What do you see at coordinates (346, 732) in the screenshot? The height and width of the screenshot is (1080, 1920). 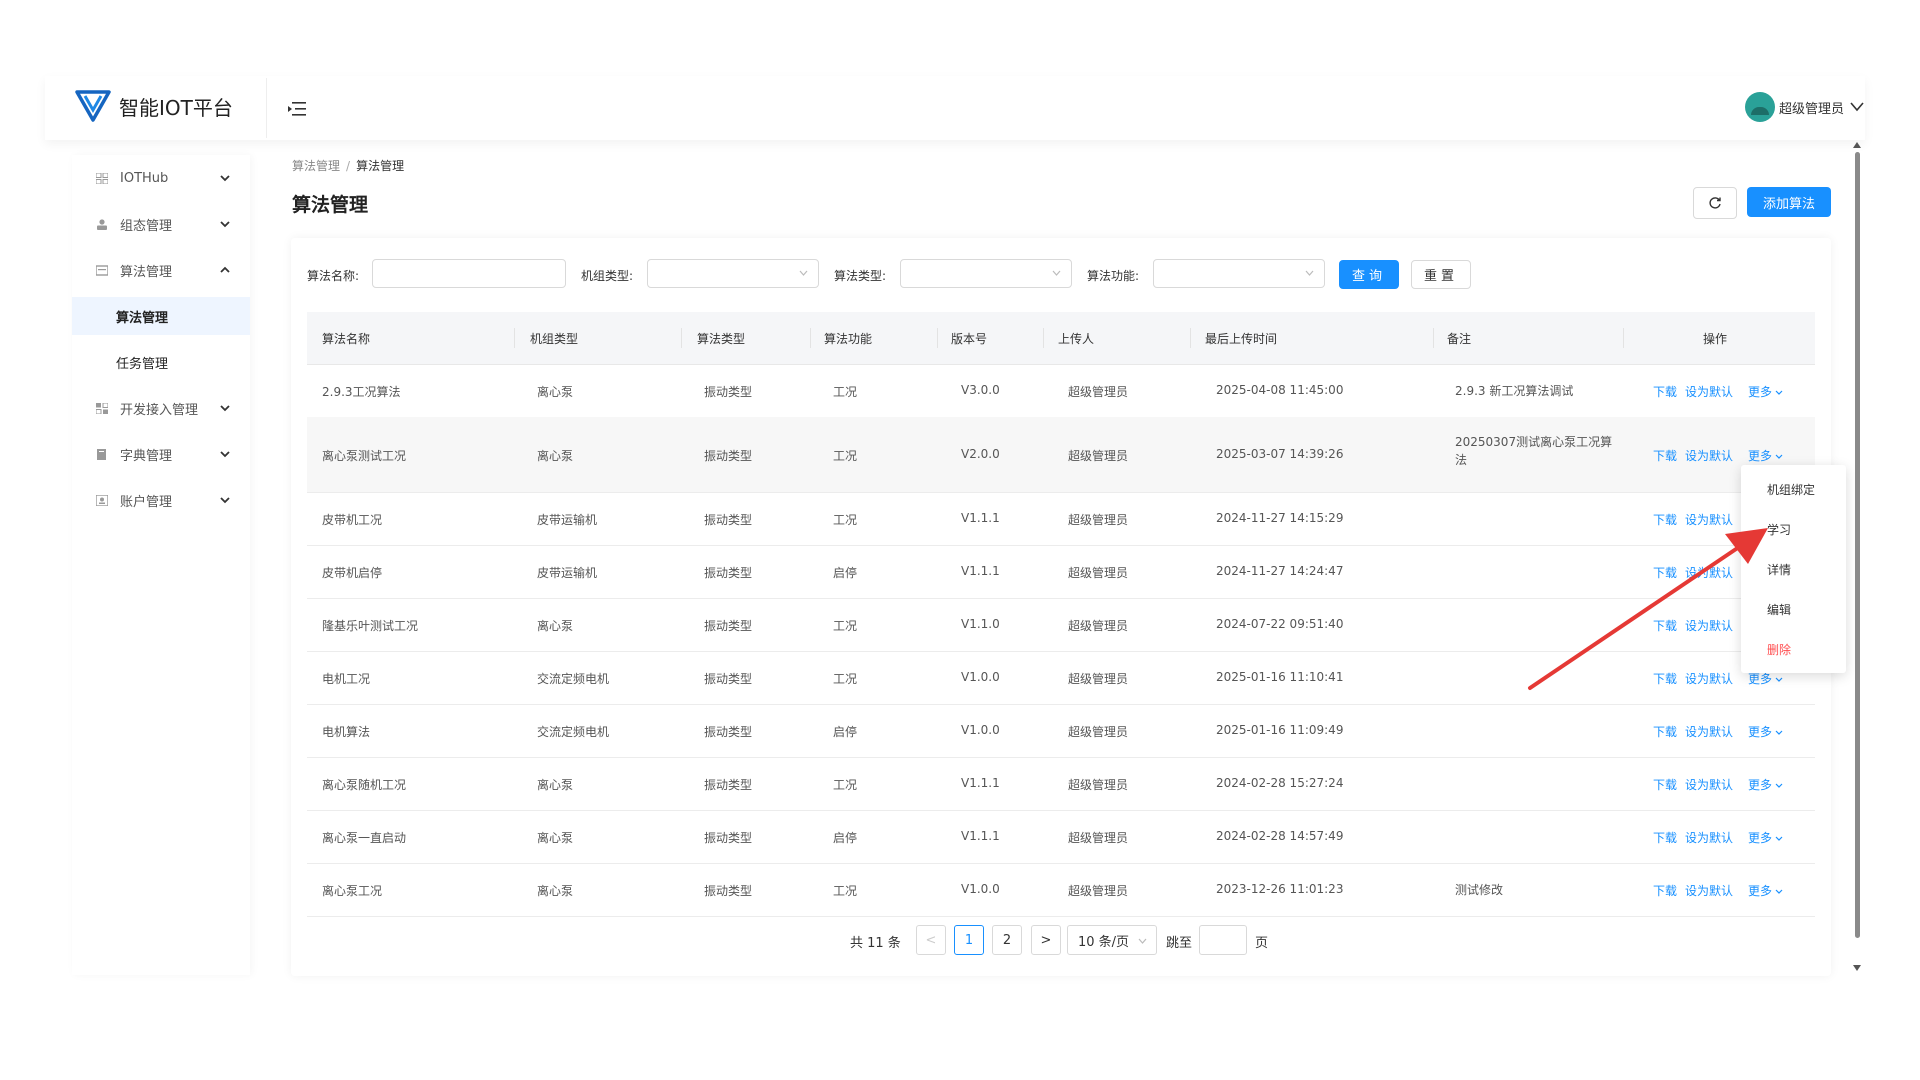 I see `cell-name: 电机算法` at bounding box center [346, 732].